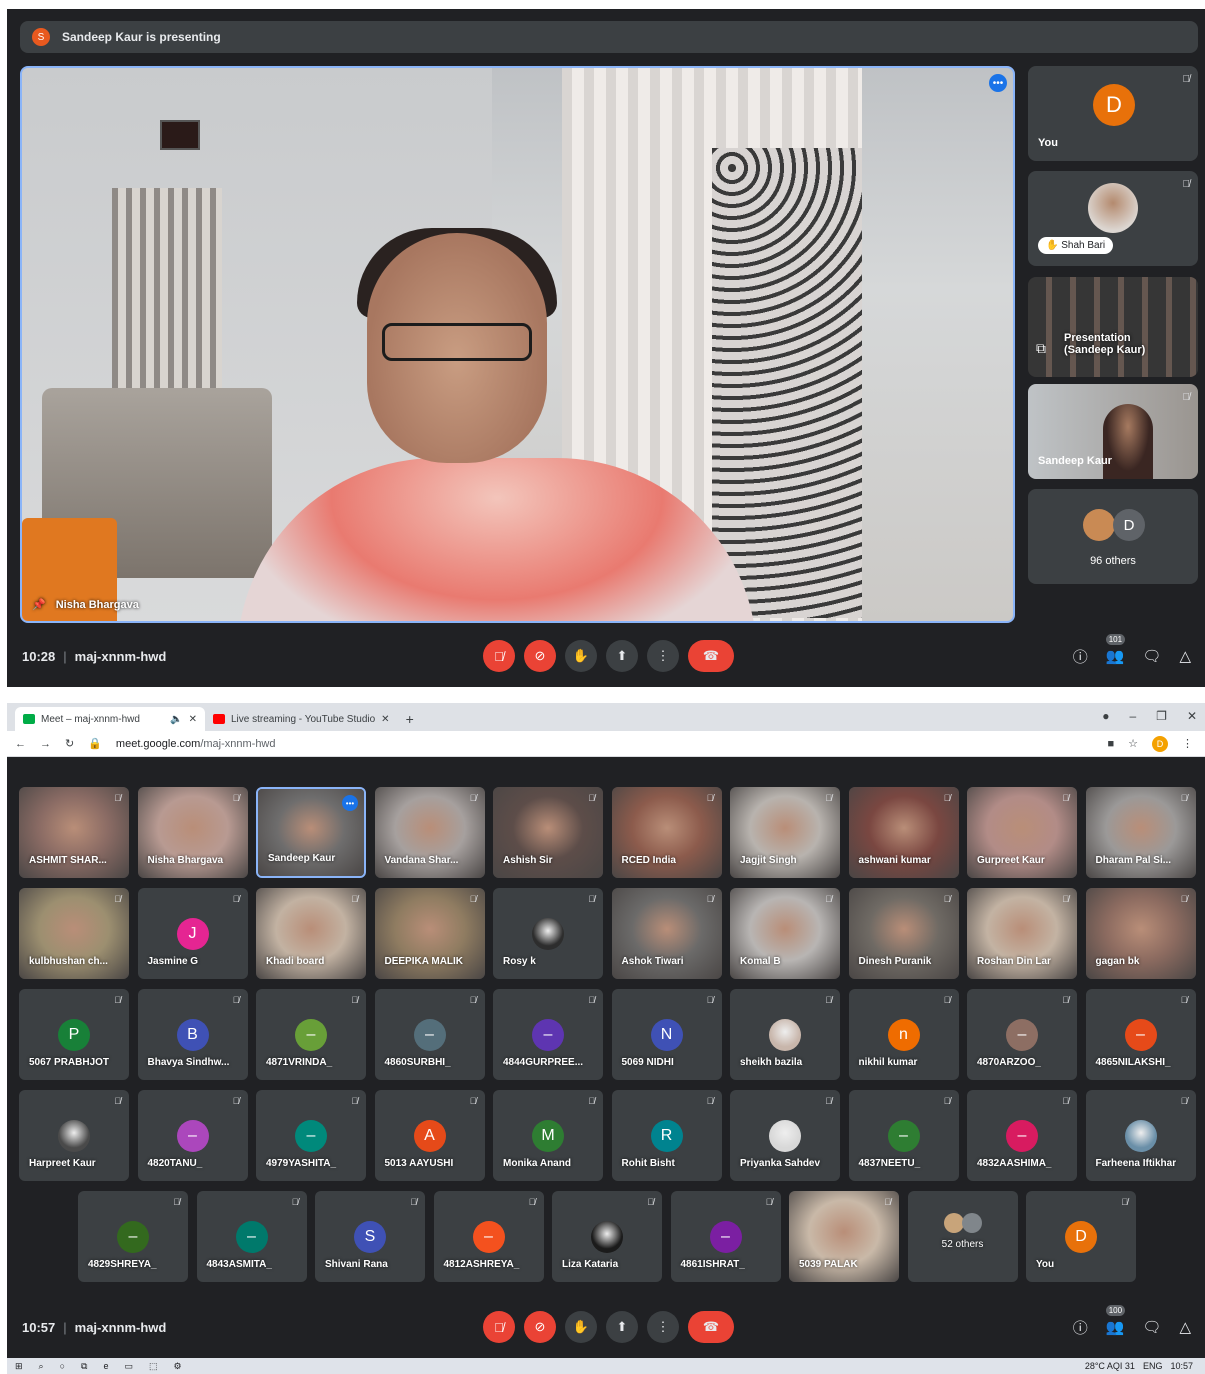 The image size is (1205, 1374). What do you see at coordinates (410, 721) in the screenshot?
I see `new-tab-icon: +` at bounding box center [410, 721].